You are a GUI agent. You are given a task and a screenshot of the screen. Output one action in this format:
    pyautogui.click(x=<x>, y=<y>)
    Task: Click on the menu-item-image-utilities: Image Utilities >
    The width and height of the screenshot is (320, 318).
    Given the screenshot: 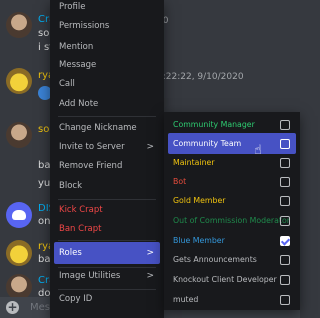 What is the action you would take?
    pyautogui.click(x=107, y=276)
    